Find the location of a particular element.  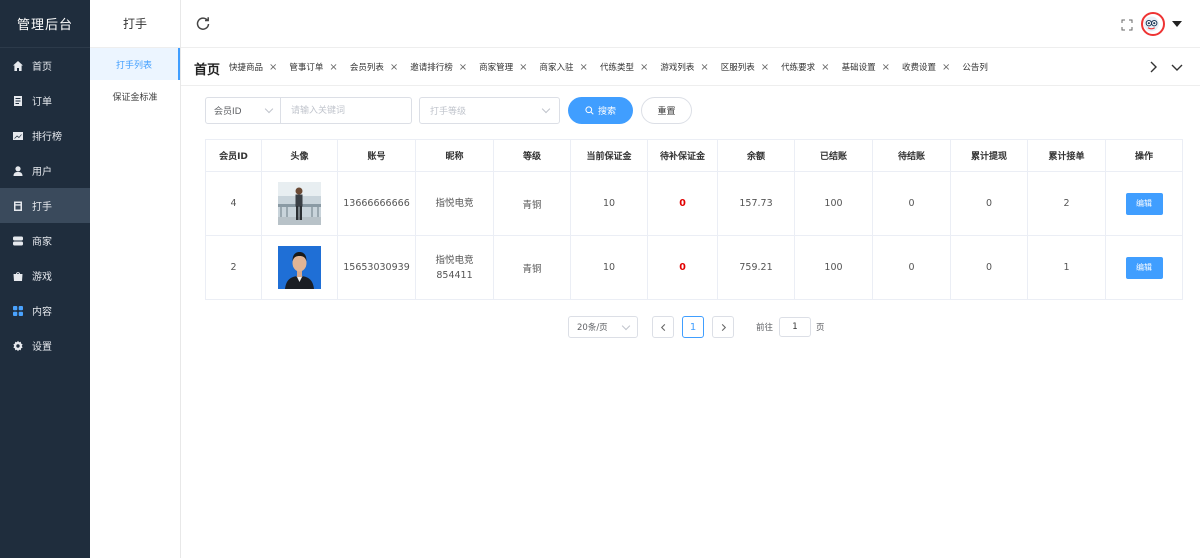

sidebar-item-content: 内容 is located at coordinates (45, 310).